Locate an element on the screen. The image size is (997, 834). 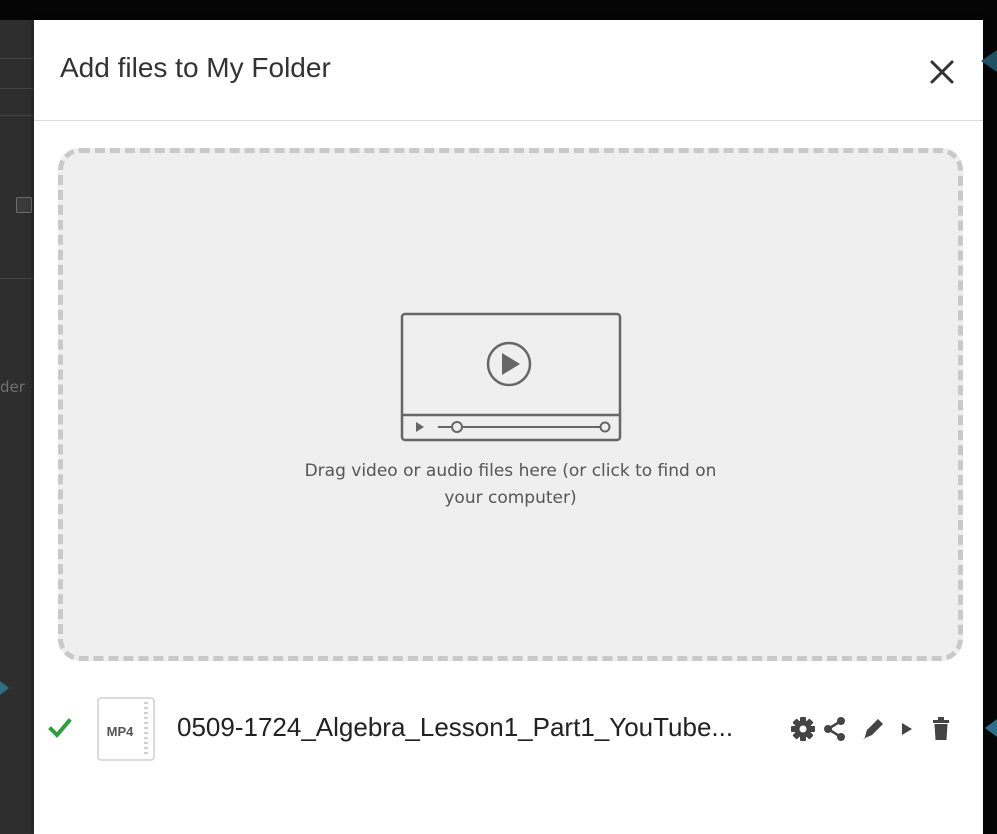
settings-button is located at coordinates (803, 729).